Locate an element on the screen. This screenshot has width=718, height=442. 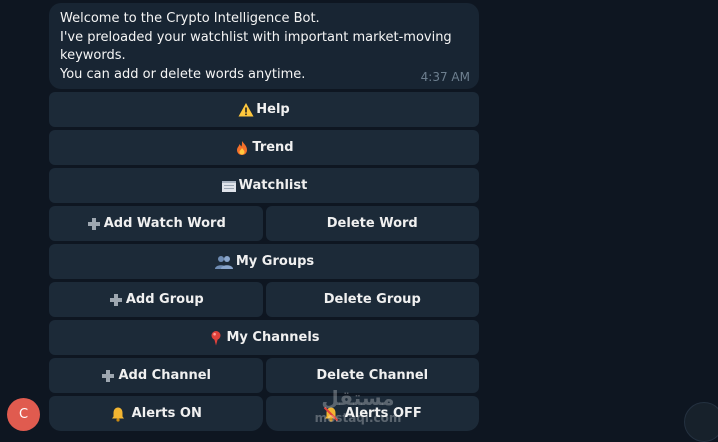
add-group-label: Add Group is located at coordinates (164, 299).